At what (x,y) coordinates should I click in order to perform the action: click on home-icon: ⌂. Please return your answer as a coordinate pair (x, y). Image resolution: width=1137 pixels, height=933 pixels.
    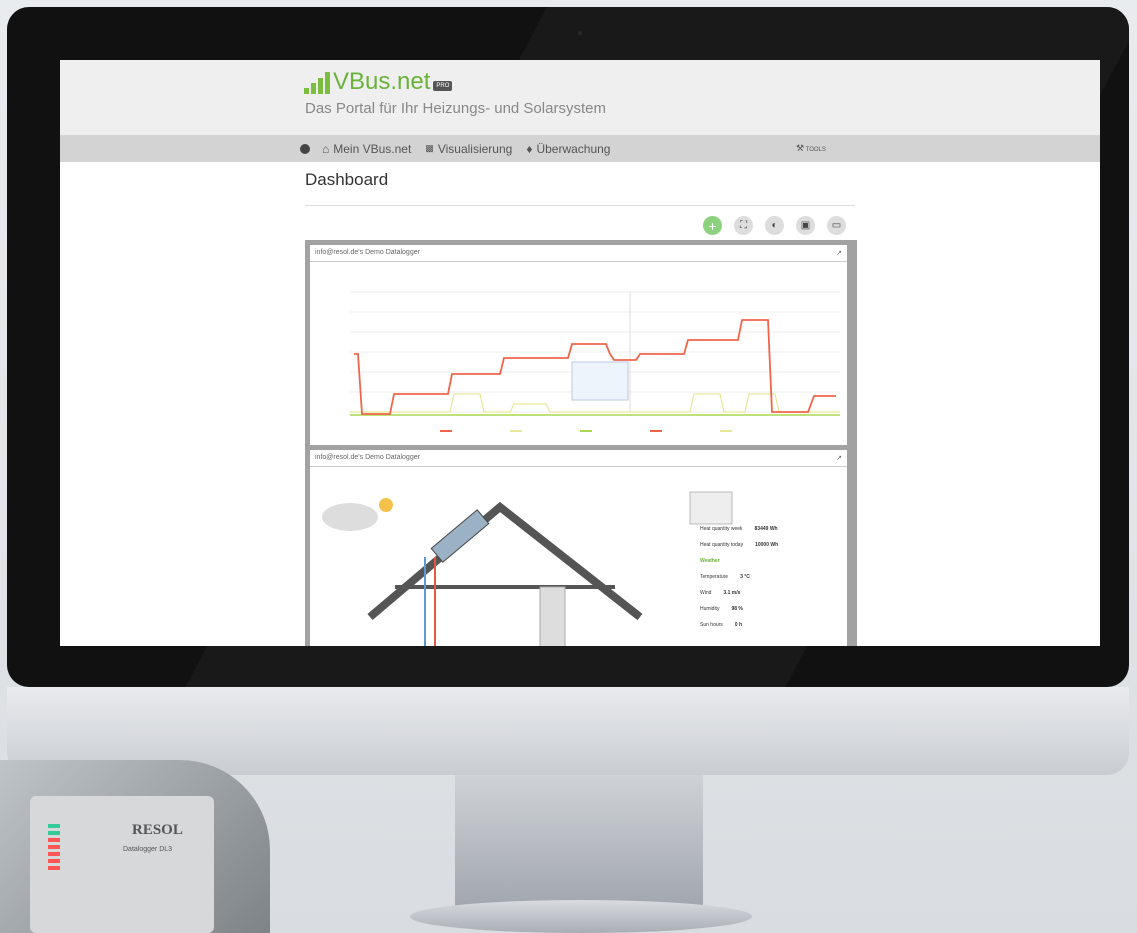
    Looking at the image, I should click on (326, 148).